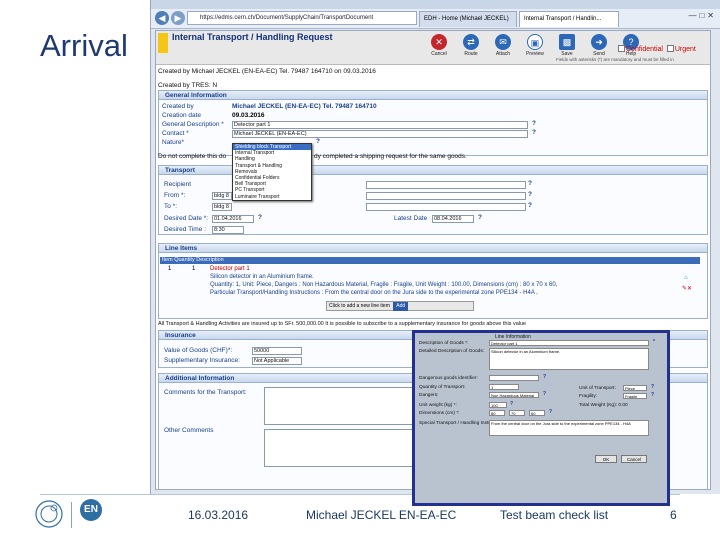 This screenshot has width=720, height=540. What do you see at coordinates (380, 125) in the screenshot?
I see `general-description-input: Detector part 1` at bounding box center [380, 125].